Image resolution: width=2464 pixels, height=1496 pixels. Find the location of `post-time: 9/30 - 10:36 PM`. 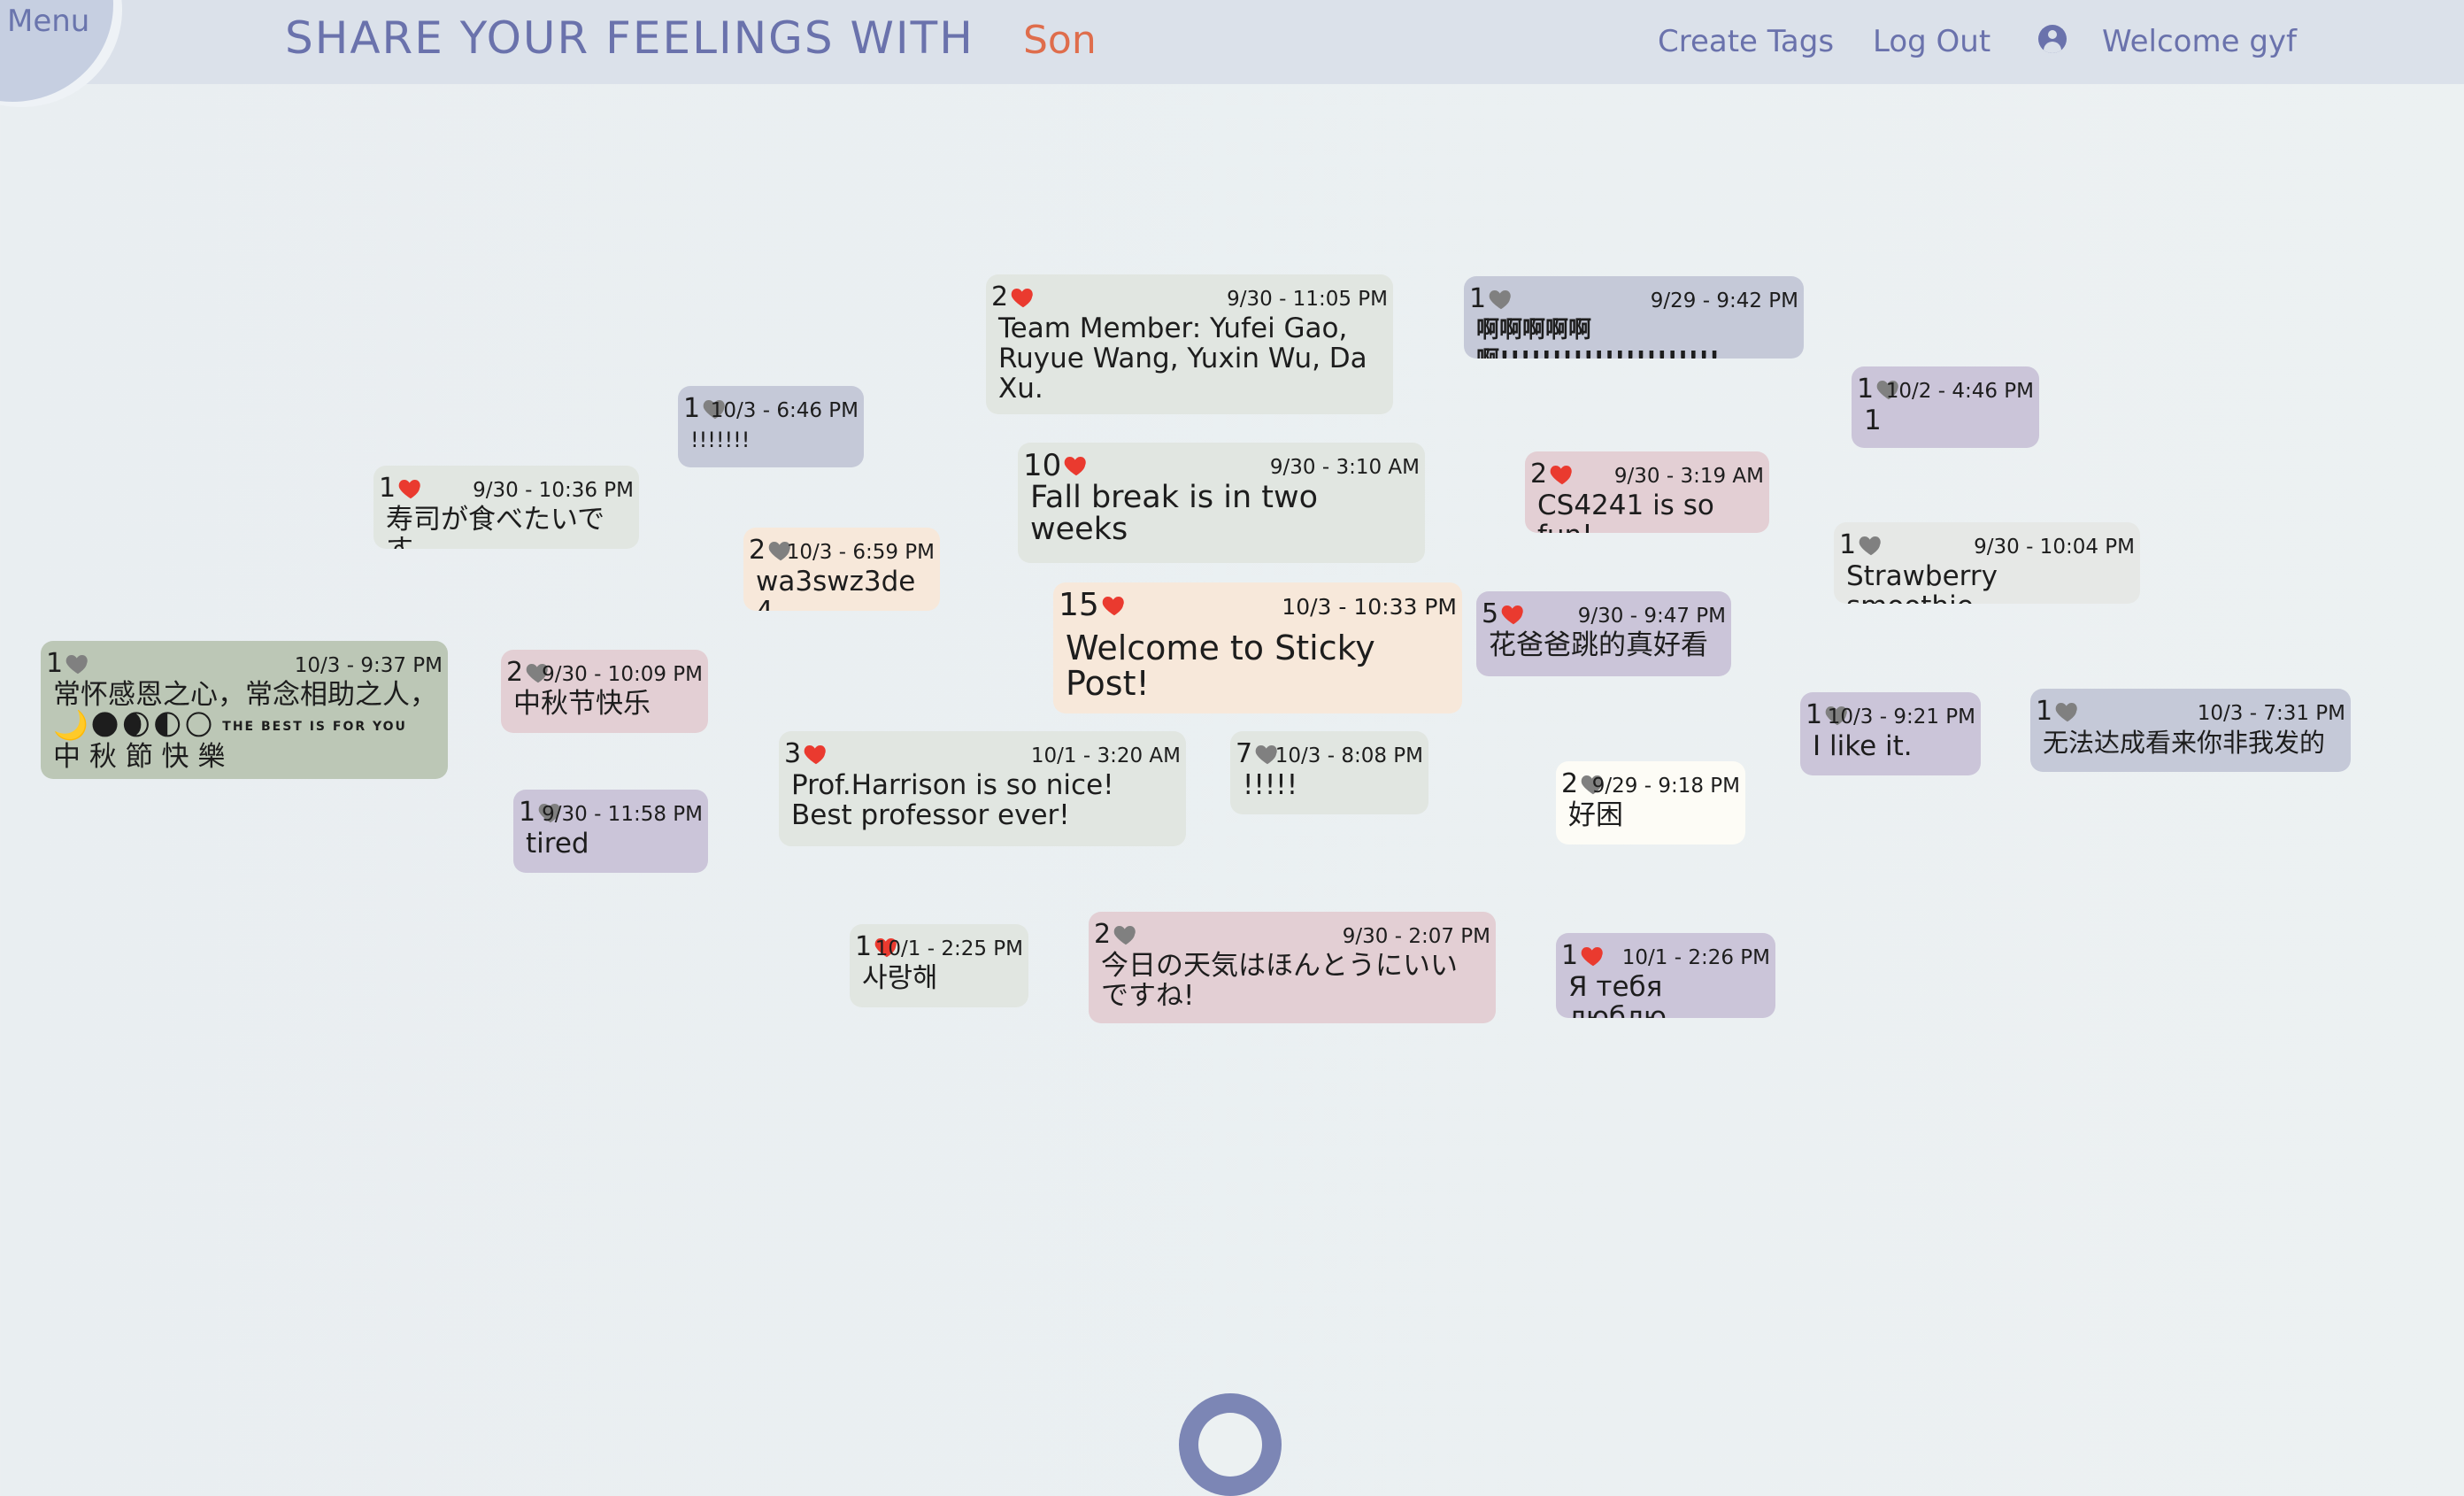

post-time: 9/30 - 10:36 PM is located at coordinates (554, 490).